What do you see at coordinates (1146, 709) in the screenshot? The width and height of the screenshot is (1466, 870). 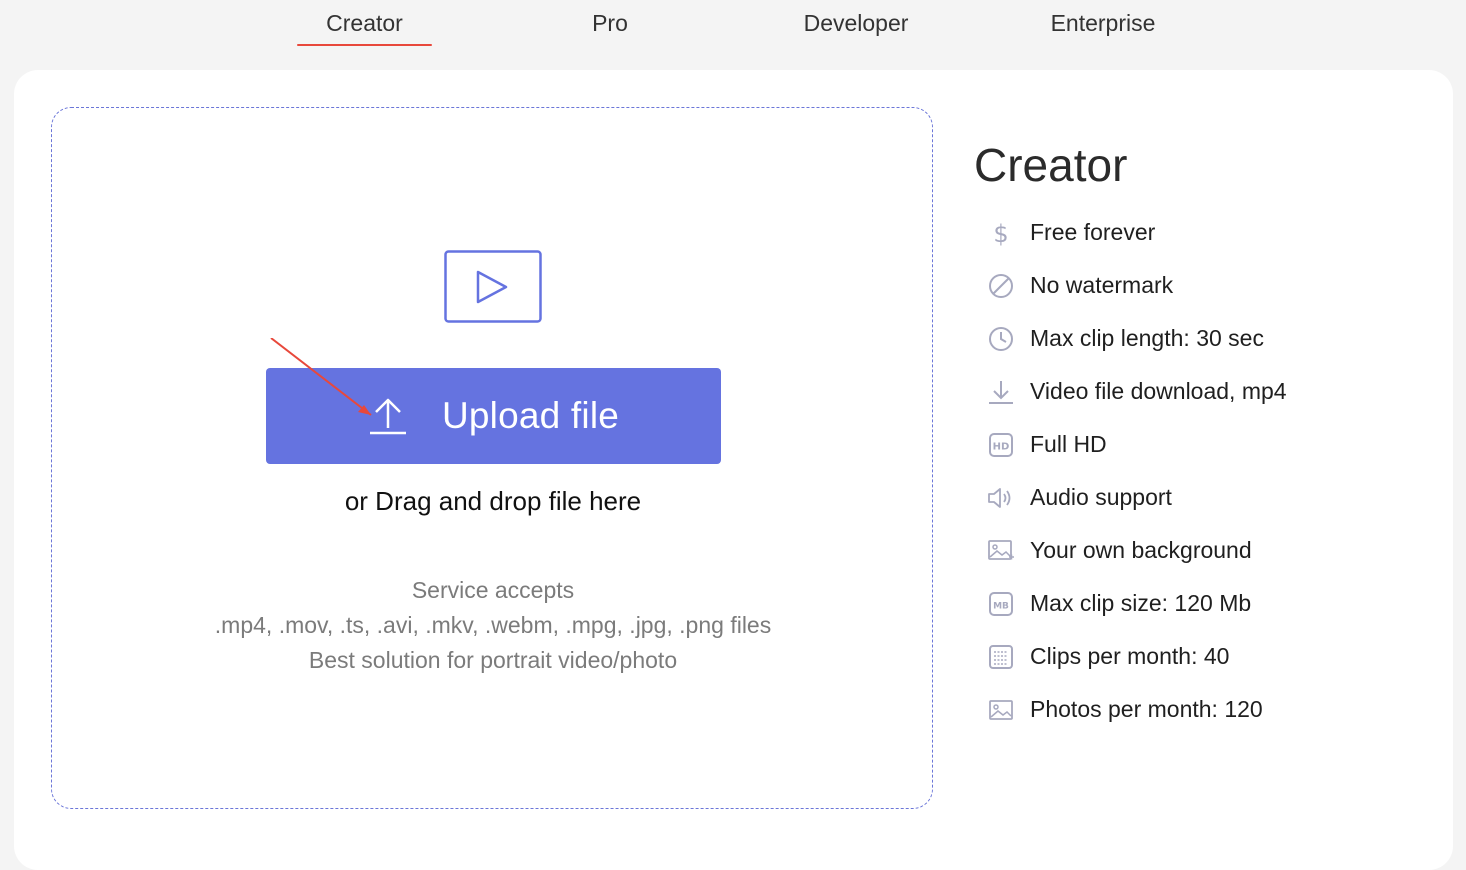 I see `feature-label: Photos per month: 120` at bounding box center [1146, 709].